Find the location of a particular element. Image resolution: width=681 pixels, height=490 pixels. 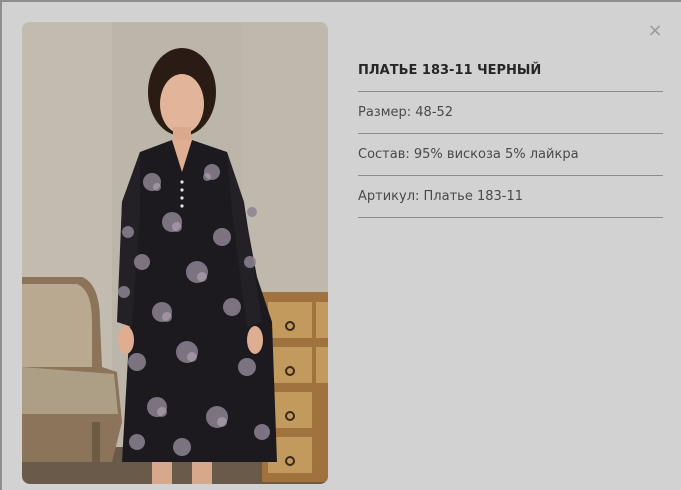

product-article: Артикул: Платье 183-11 is located at coordinates (510, 197).